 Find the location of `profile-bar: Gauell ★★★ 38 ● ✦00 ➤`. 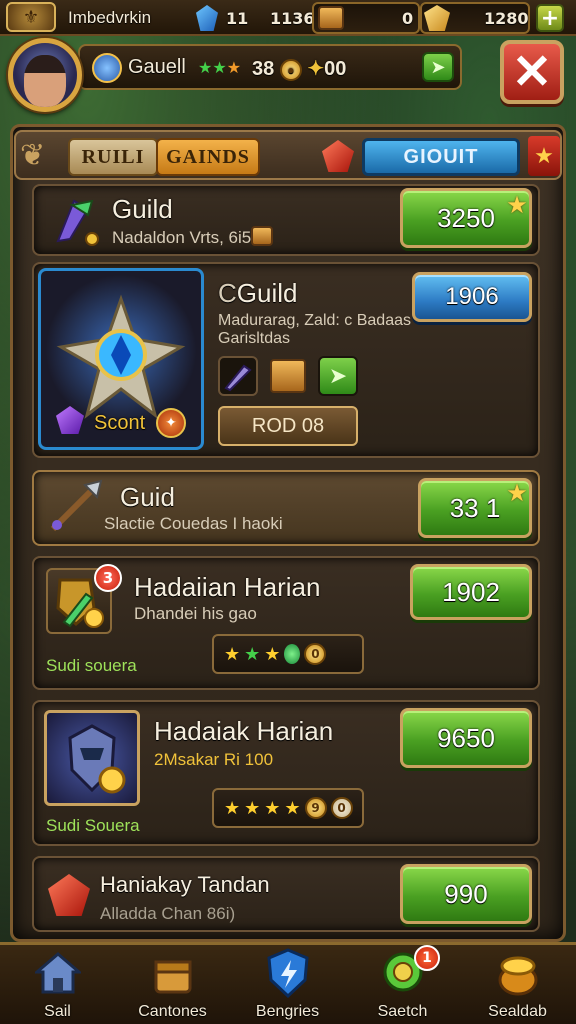

profile-bar: Gauell ★★★ 38 ● ✦00 ➤ is located at coordinates (270, 67).